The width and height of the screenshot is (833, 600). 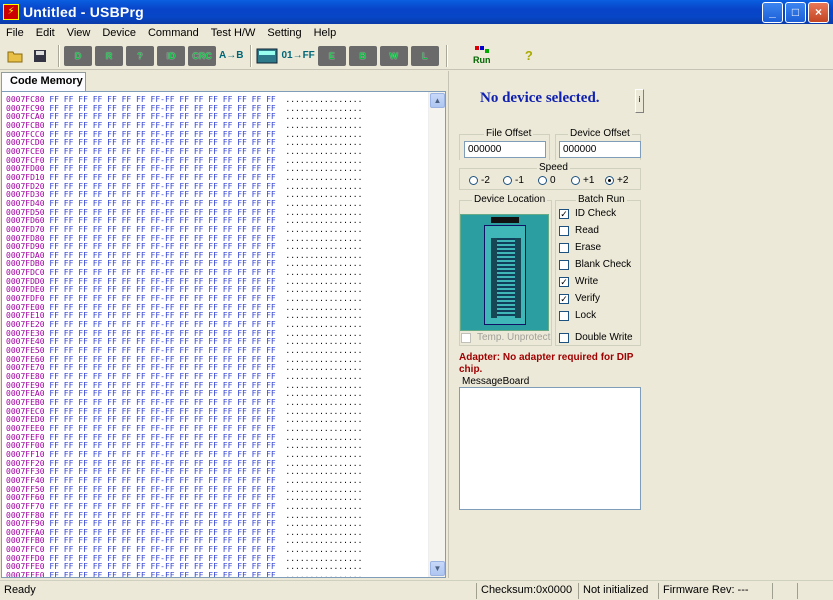 I want to click on tab-strip: Code Memory, so click(x=224, y=81).